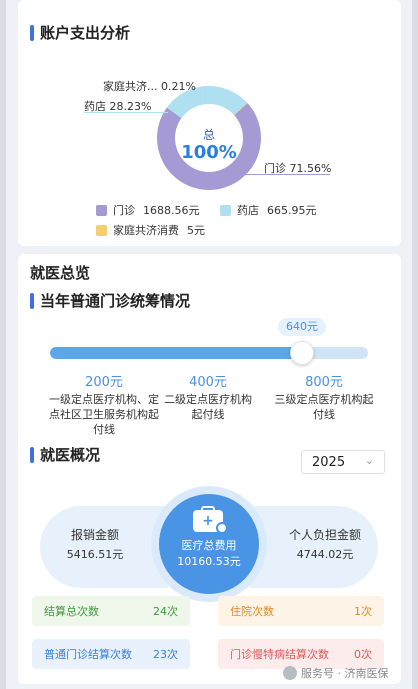 Image resolution: width=418 pixels, height=689 pixels. What do you see at coordinates (149, 86) in the screenshot?
I see `callout-family: 家庭共济... 0.21%` at bounding box center [149, 86].